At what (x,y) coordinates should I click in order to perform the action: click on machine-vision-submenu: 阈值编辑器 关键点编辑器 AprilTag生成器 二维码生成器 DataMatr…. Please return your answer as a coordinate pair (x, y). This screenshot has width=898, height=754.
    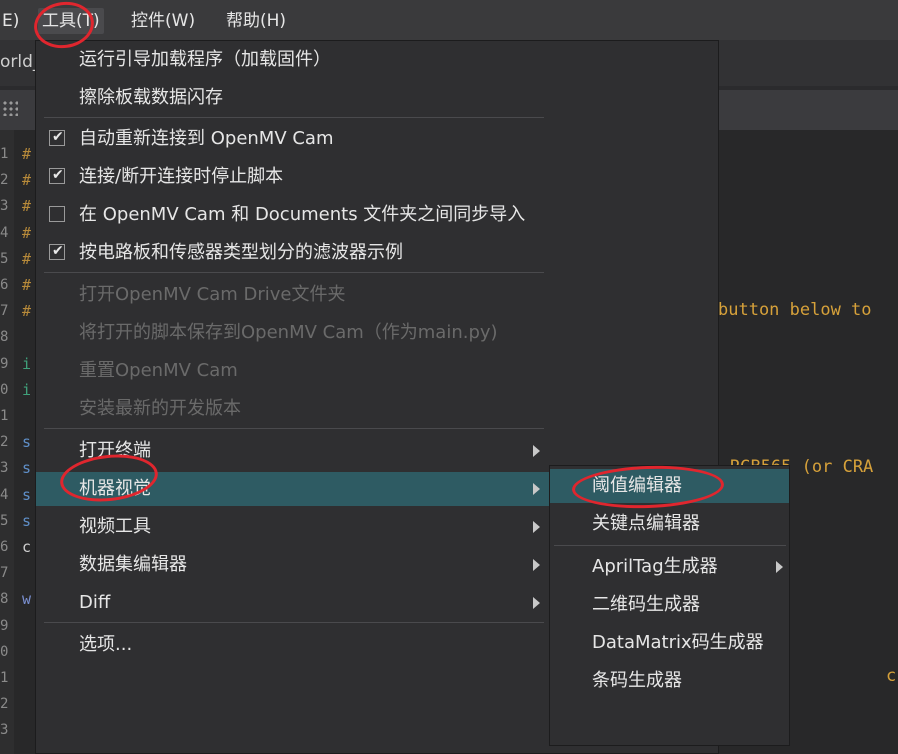
    Looking at the image, I should click on (669, 605).